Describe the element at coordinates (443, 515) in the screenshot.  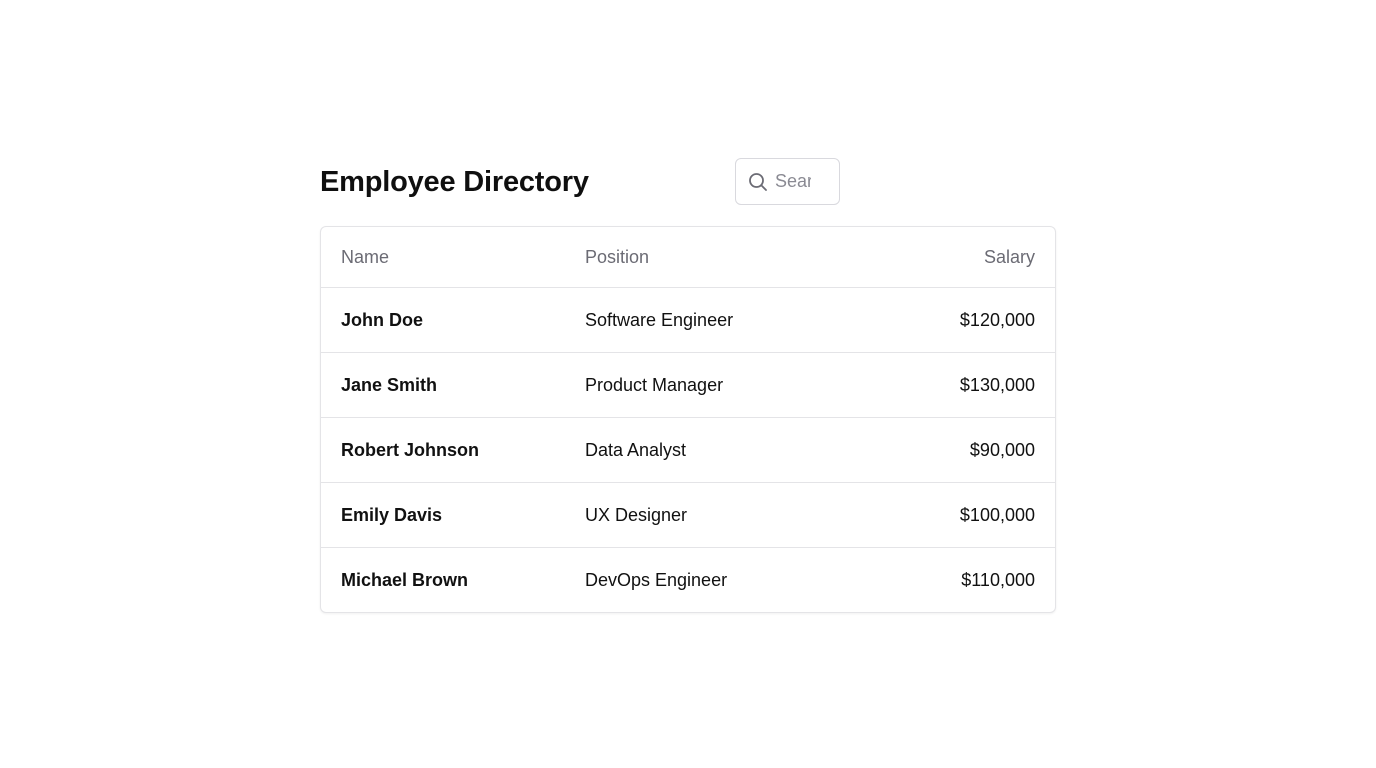
I see `cell-name: Emily Davis` at that location.